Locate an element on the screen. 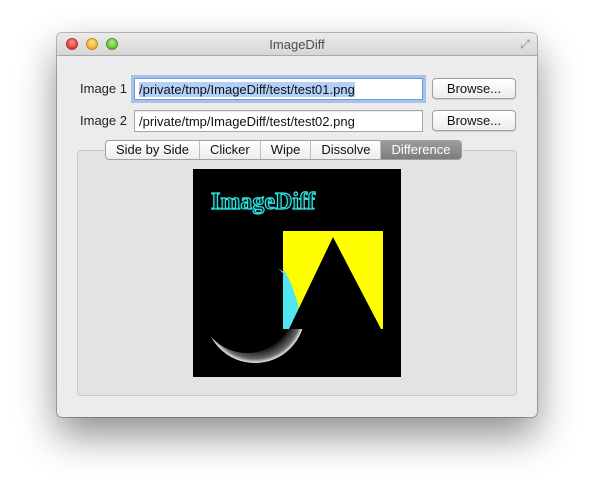 The width and height of the screenshot is (594, 496). tab-wipe: Wipe is located at coordinates (286, 150).